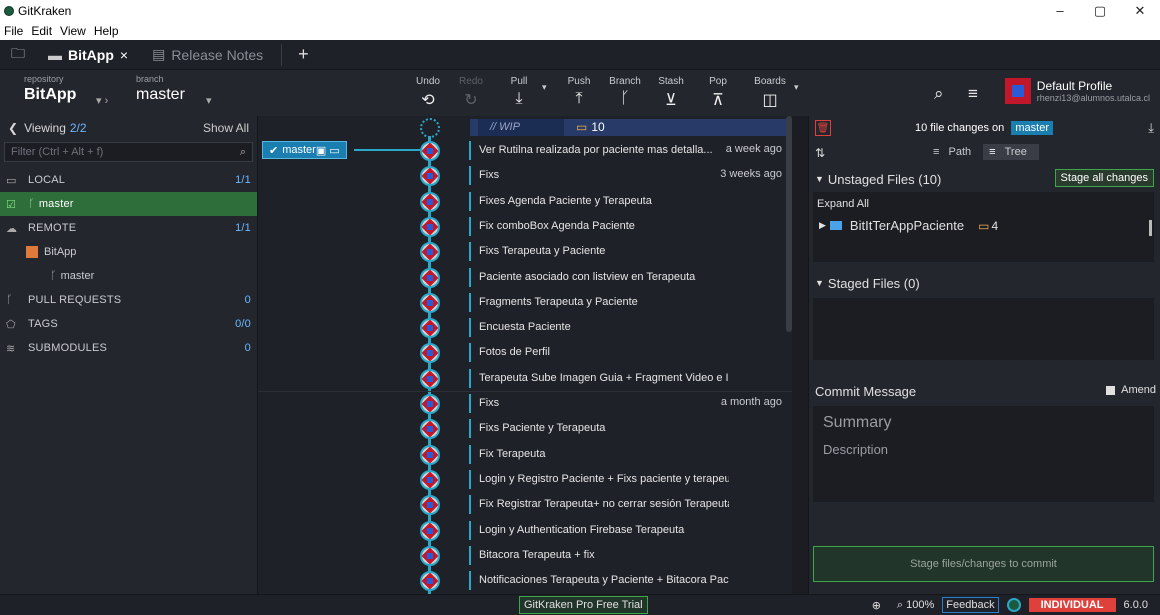 The width and height of the screenshot is (1160, 615). Describe the element at coordinates (525, 201) in the screenshot. I see `commit-row: Fixes Agenda Paciente y Terapeuta` at that location.